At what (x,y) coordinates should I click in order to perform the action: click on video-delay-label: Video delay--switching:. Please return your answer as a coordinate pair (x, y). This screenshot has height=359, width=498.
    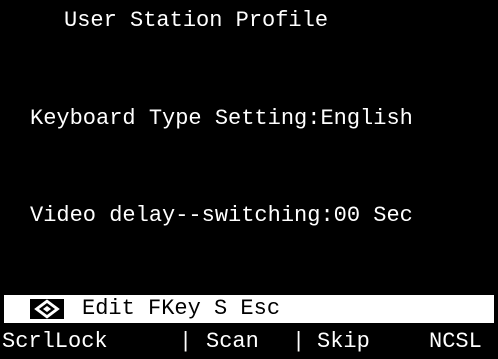
    Looking at the image, I should click on (182, 215).